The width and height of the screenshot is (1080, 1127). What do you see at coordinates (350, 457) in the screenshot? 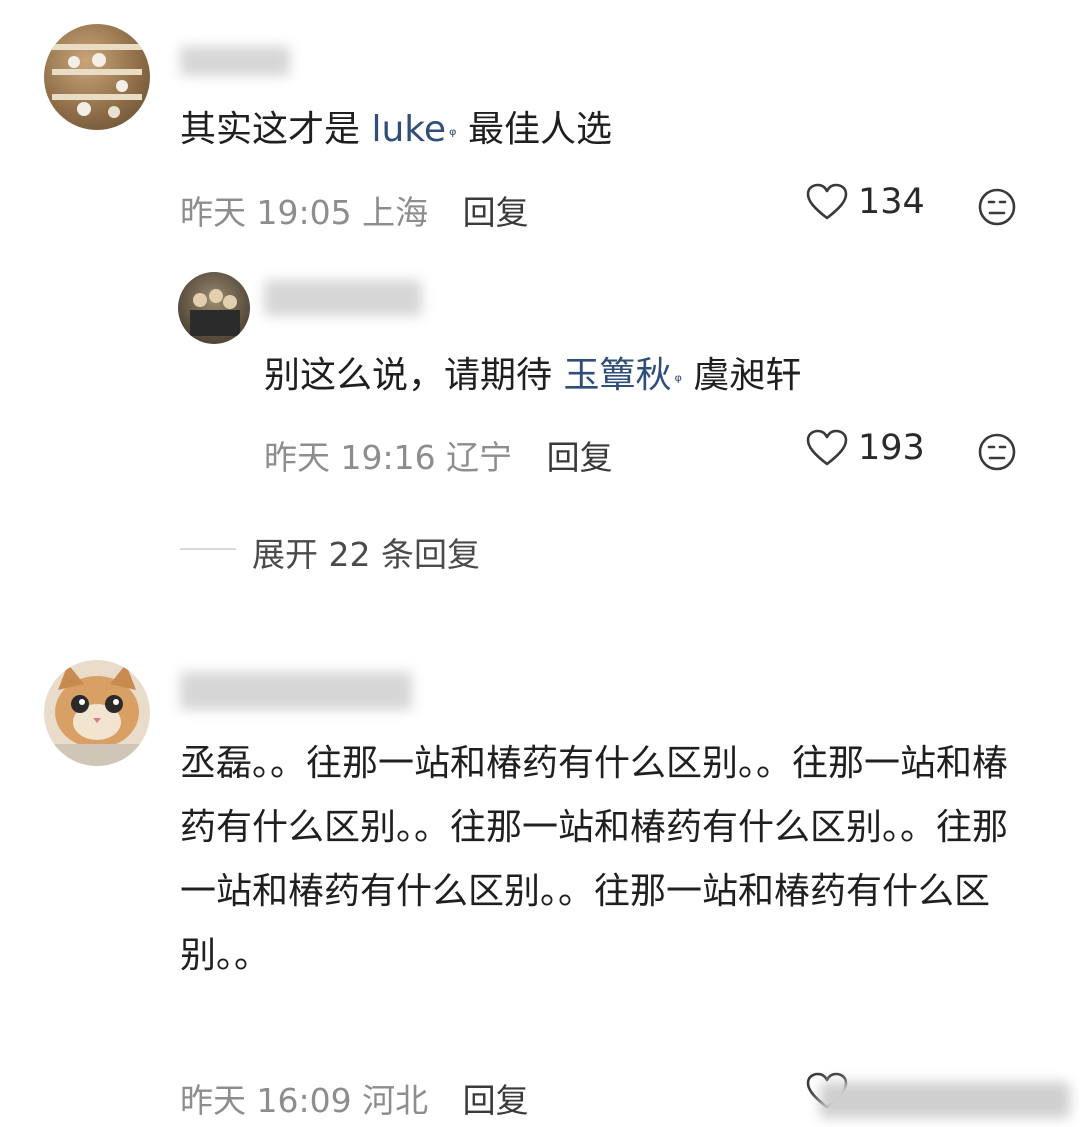
I see `timestamp: 昨天 19:16` at bounding box center [350, 457].